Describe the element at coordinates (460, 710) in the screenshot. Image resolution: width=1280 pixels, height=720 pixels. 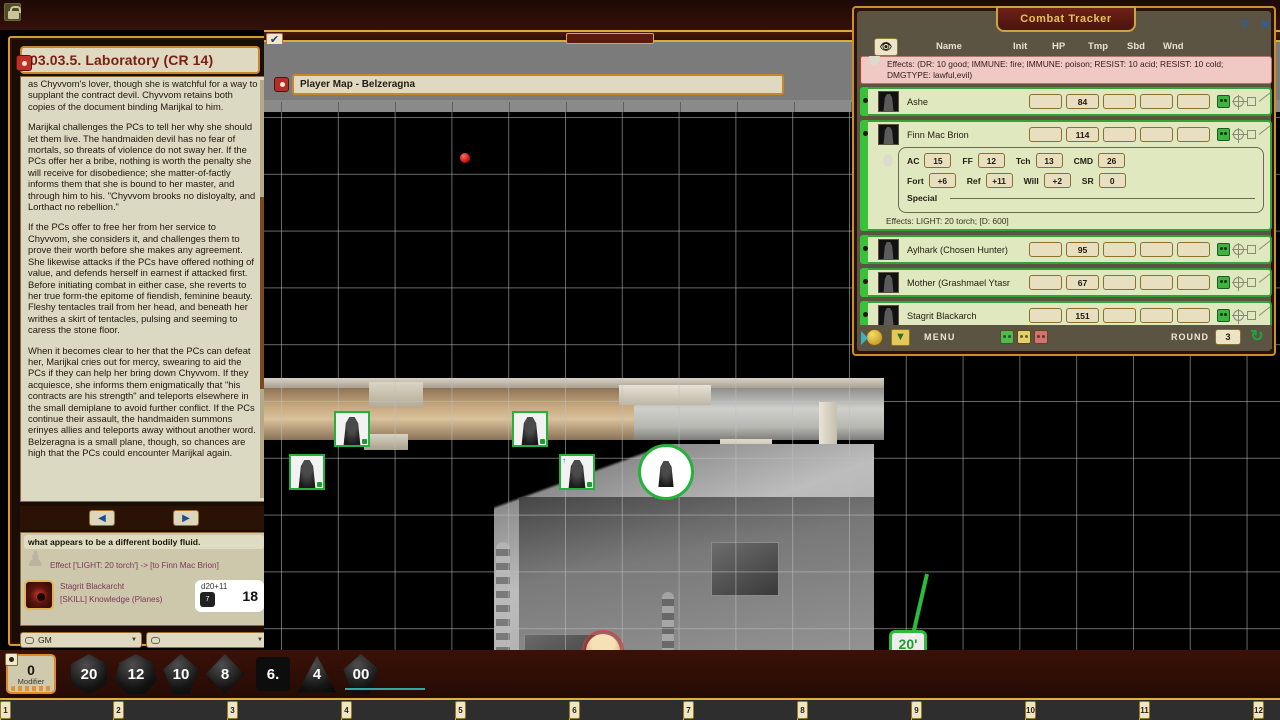
I see `desktop-tab-5: 5` at that location.